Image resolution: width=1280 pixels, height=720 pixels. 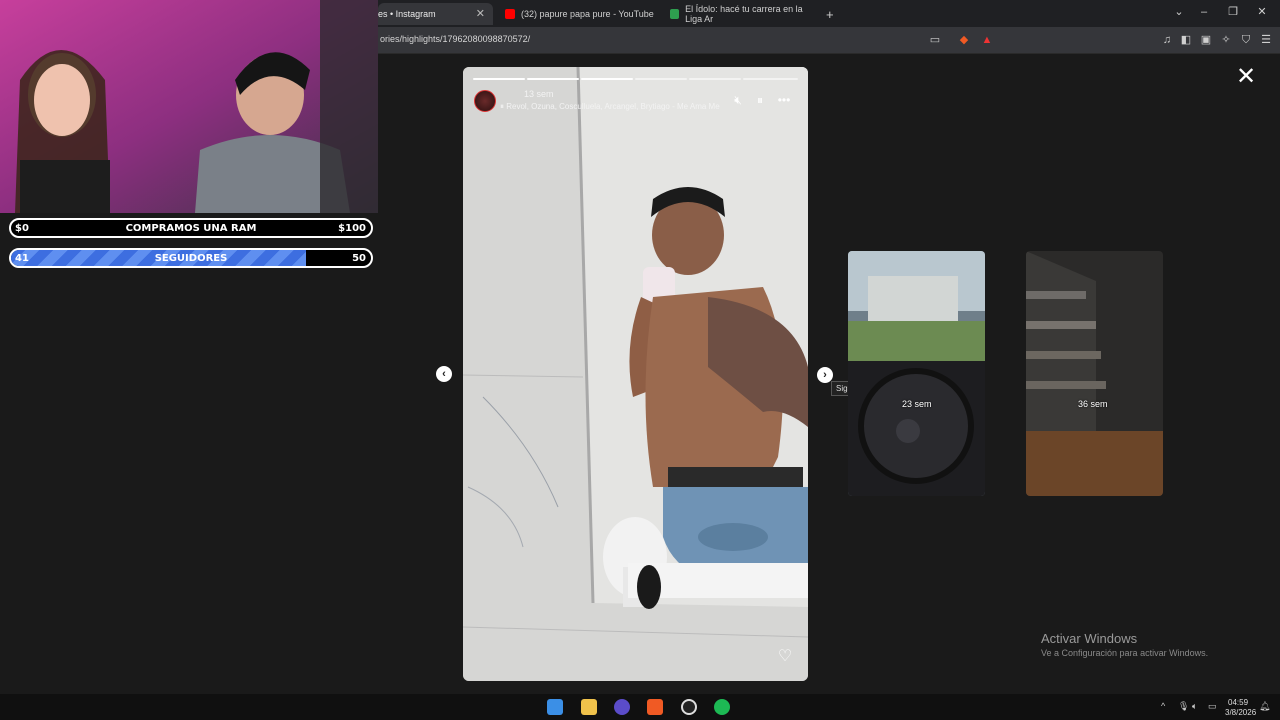 What do you see at coordinates (785, 657) in the screenshot?
I see `heart-icon: ♡` at bounding box center [785, 657].